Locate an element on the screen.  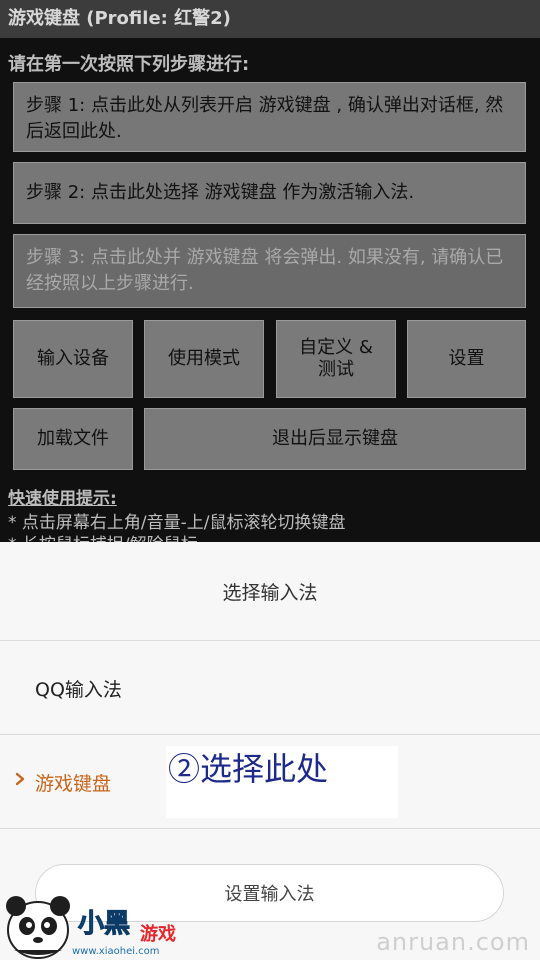
svg-text: www.xiaohei.com is located at coordinates (116, 951).